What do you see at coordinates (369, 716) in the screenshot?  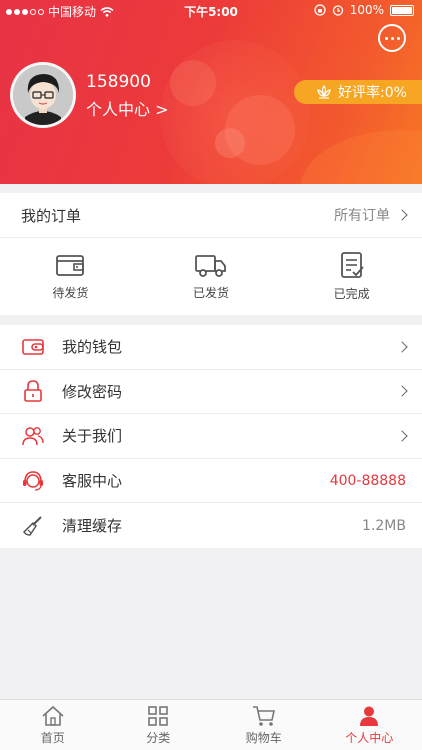 I see `person-icon` at bounding box center [369, 716].